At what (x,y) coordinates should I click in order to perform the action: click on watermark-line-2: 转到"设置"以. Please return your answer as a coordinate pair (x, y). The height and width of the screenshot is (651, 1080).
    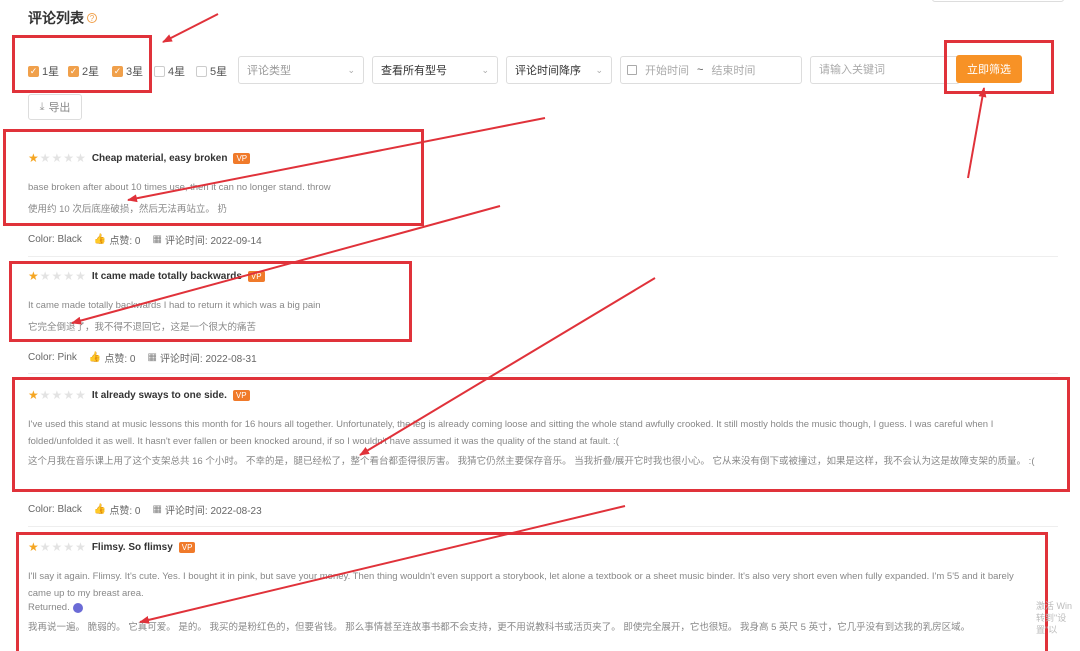
    Looking at the image, I should click on (1051, 624).